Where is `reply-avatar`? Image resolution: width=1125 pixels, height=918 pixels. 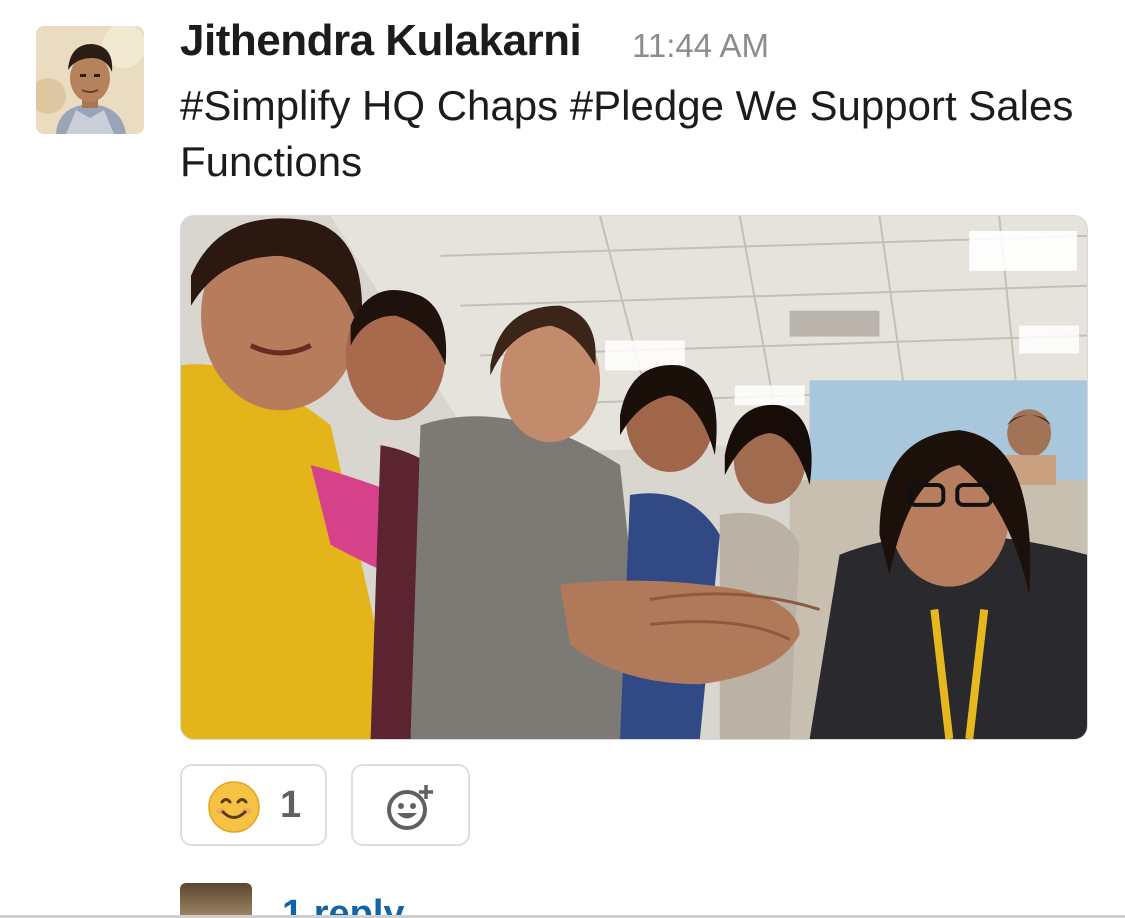 reply-avatar is located at coordinates (216, 900).